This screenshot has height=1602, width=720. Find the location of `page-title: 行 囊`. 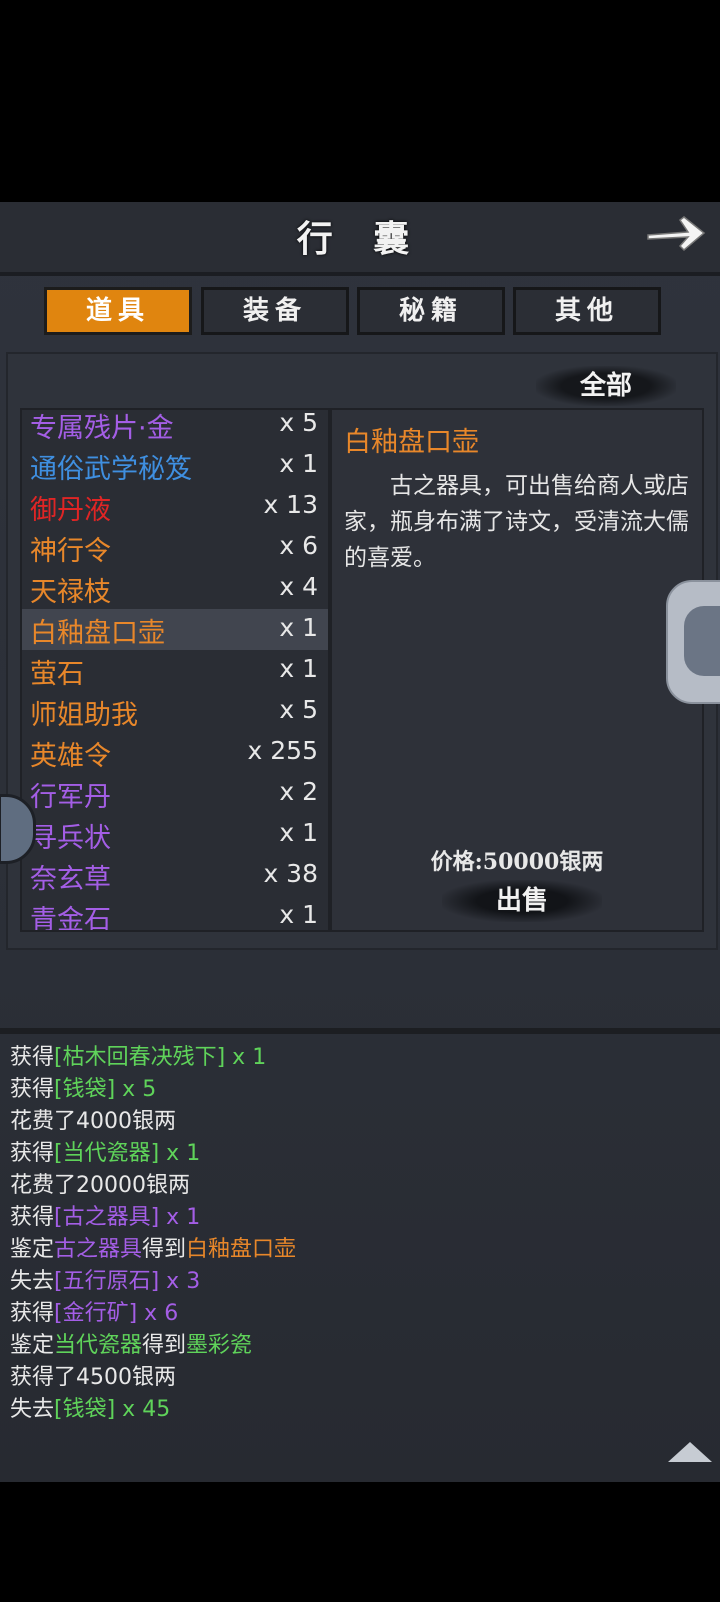

page-title: 行 囊 is located at coordinates (360, 239).